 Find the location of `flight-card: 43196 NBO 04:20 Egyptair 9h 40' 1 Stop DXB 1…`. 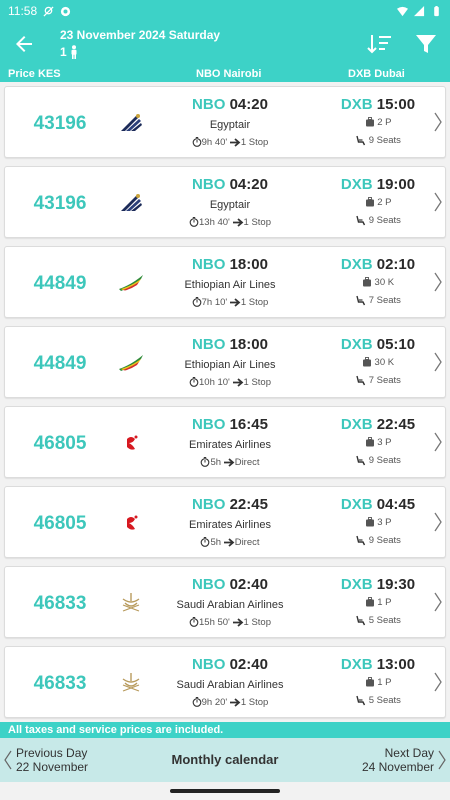

flight-card: 43196 NBO 04:20 Egyptair 9h 40' 1 Stop DXB 1… is located at coordinates (225, 122).